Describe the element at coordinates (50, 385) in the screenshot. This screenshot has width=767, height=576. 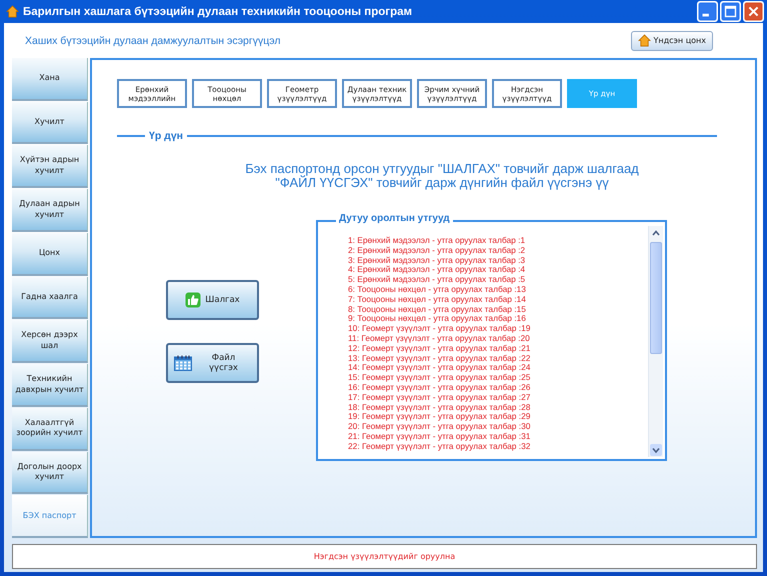
I see `sidebar-item: Техникийн давхрын хучилт` at that location.